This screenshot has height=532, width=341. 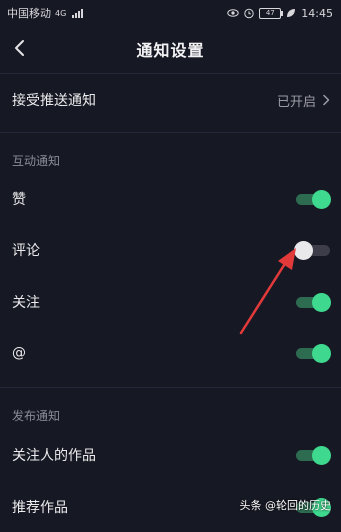 I want to click on eye-icon, so click(x=233, y=13).